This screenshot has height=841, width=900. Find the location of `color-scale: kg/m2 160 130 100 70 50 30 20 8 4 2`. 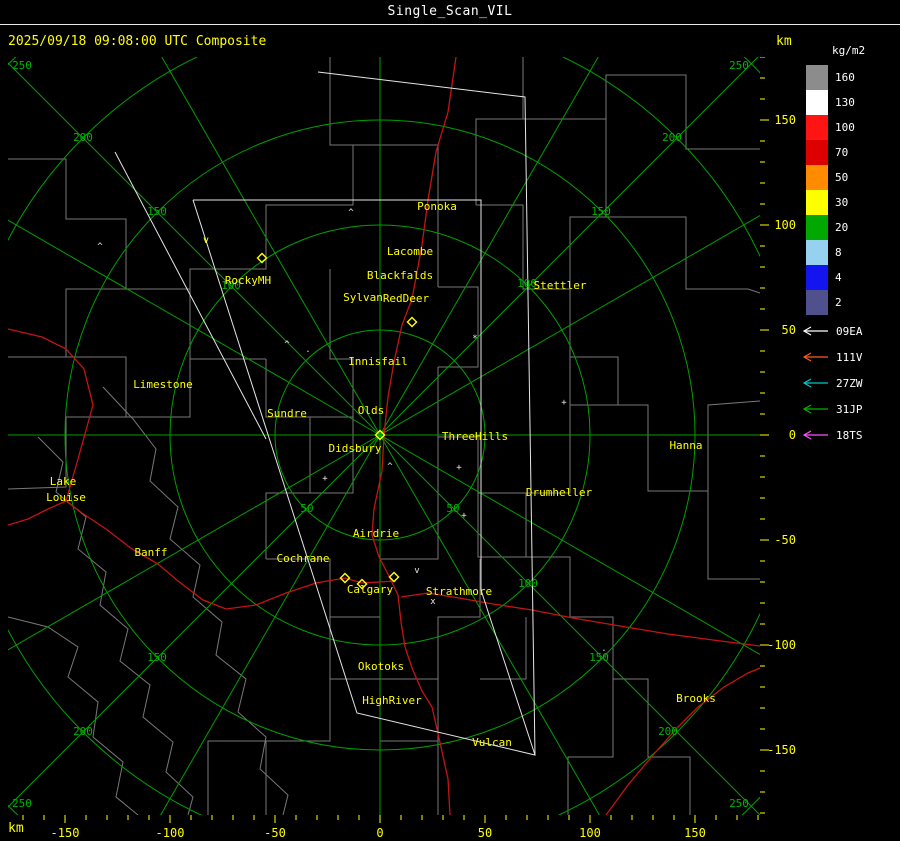

color-scale: kg/m2 160 130 100 70 50 30 20 8 4 2 is located at coordinates (853, 179).